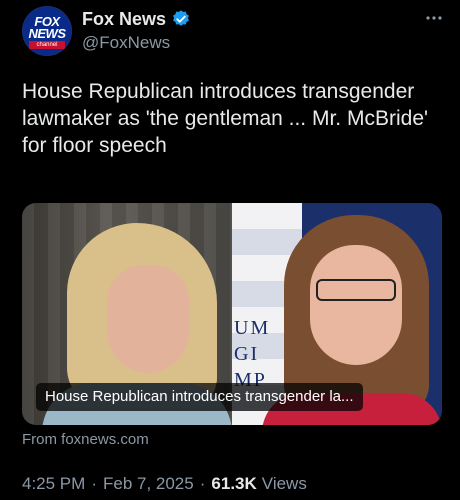  What do you see at coordinates (124, 19) in the screenshot?
I see `author-name: Fox News` at bounding box center [124, 19].